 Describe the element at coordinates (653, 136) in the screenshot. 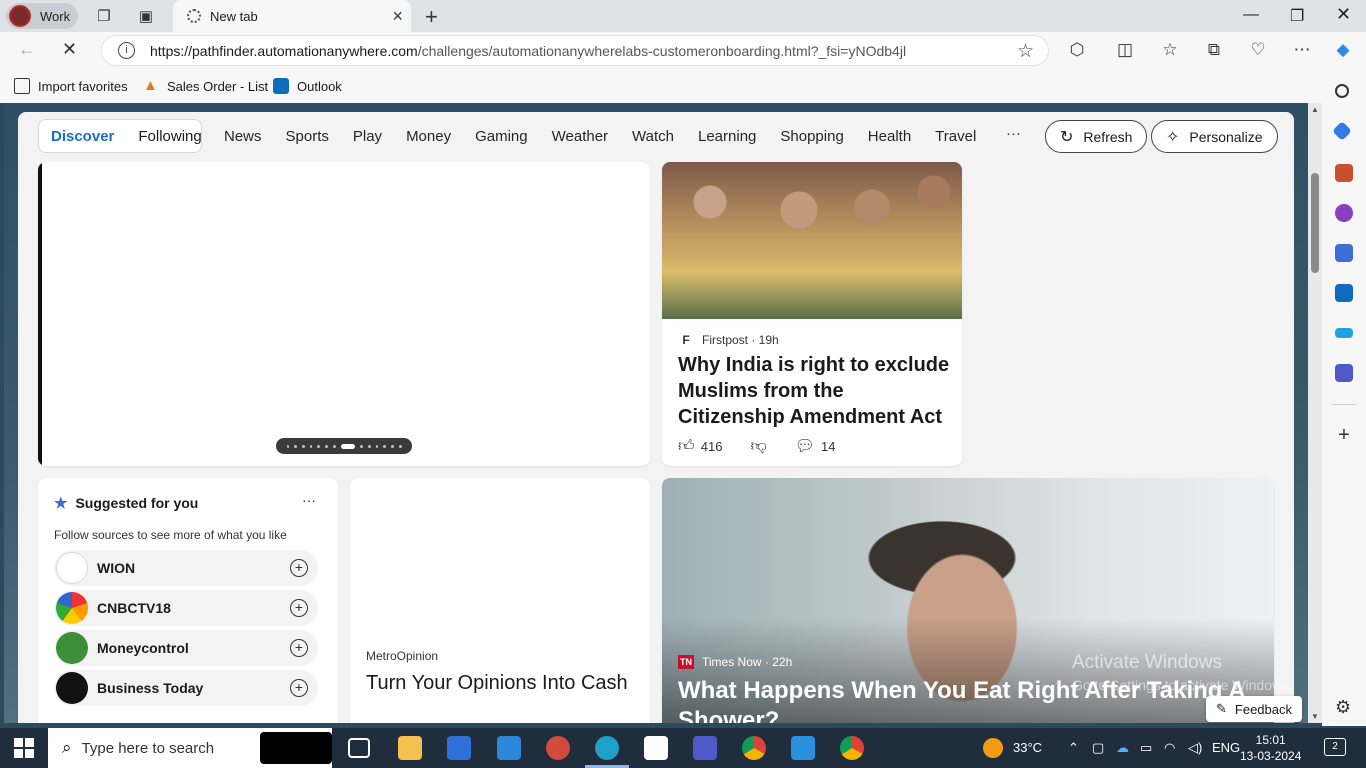

I see `category-watch: Watch` at that location.